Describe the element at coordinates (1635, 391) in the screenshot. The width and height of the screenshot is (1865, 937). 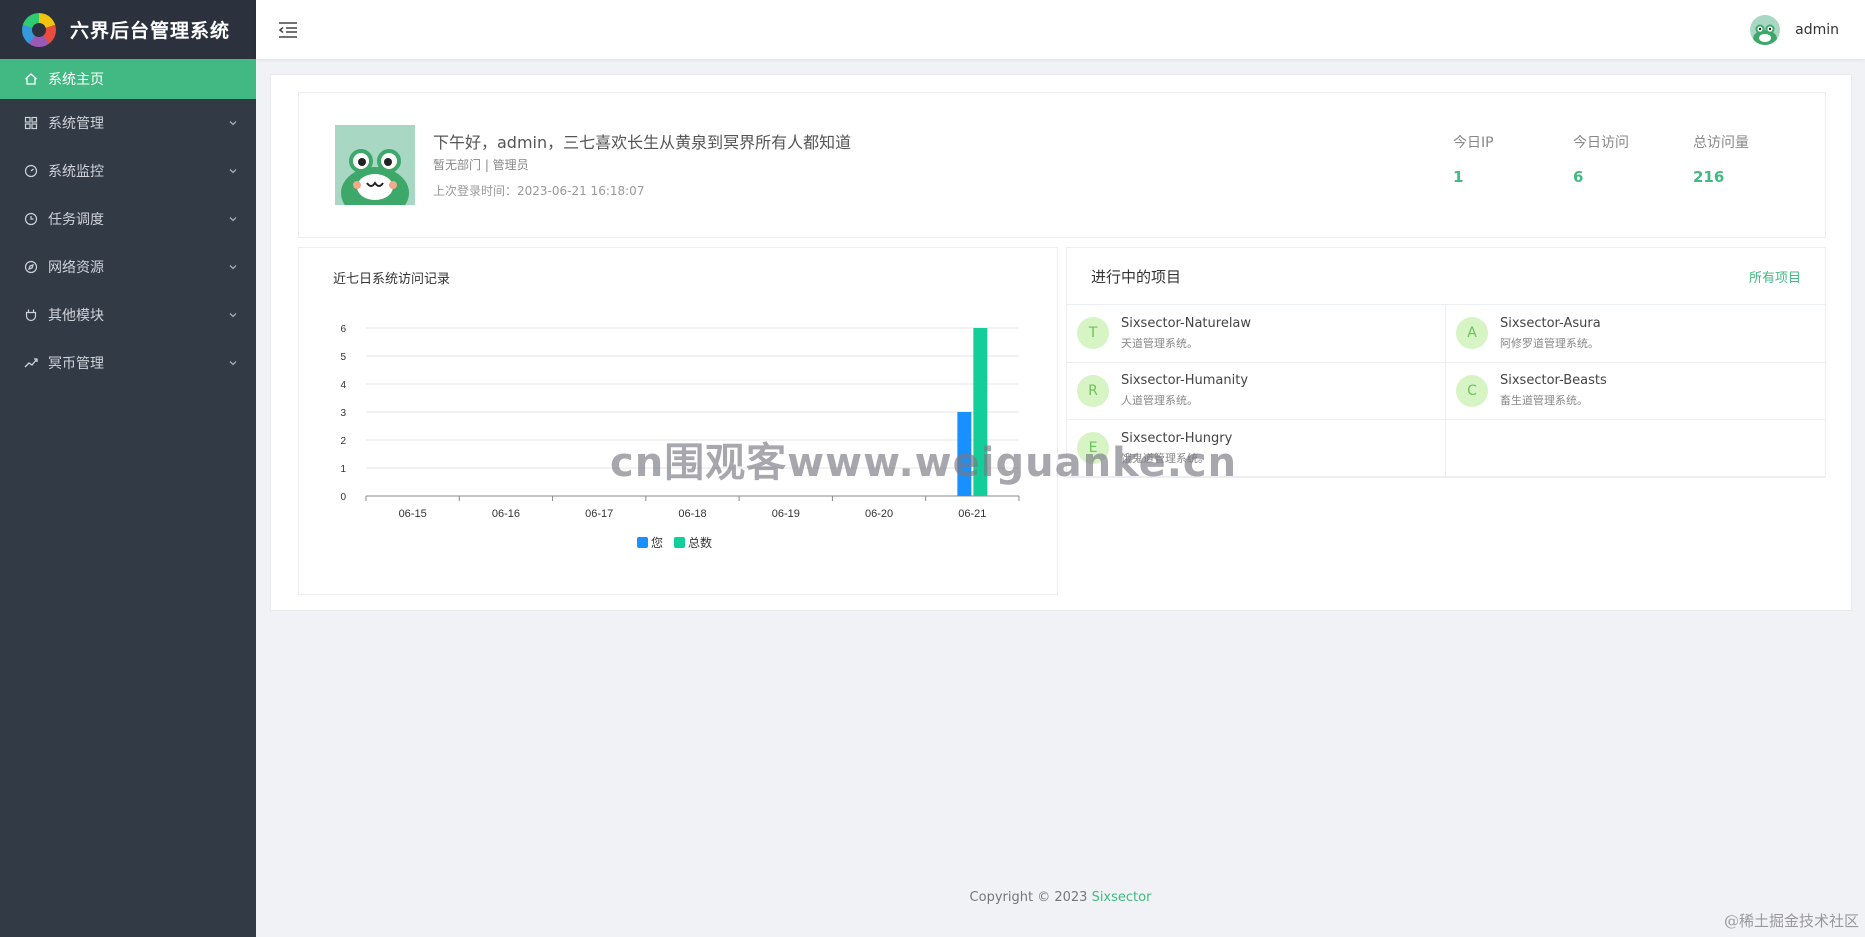
I see `project-item: C Sixsector-Beasts 畜生道管理系统。` at that location.